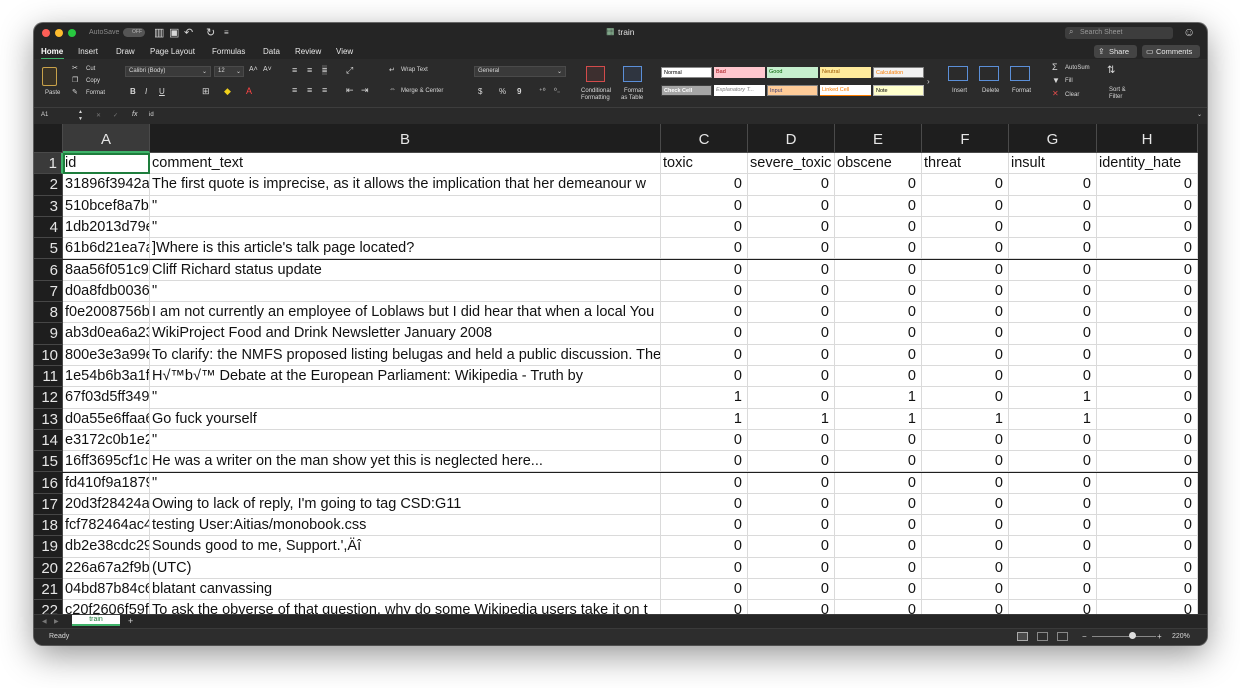 This screenshot has width=1240, height=688. What do you see at coordinates (520, 71) in the screenshot?
I see `number-format-select: General ⌄` at bounding box center [520, 71].